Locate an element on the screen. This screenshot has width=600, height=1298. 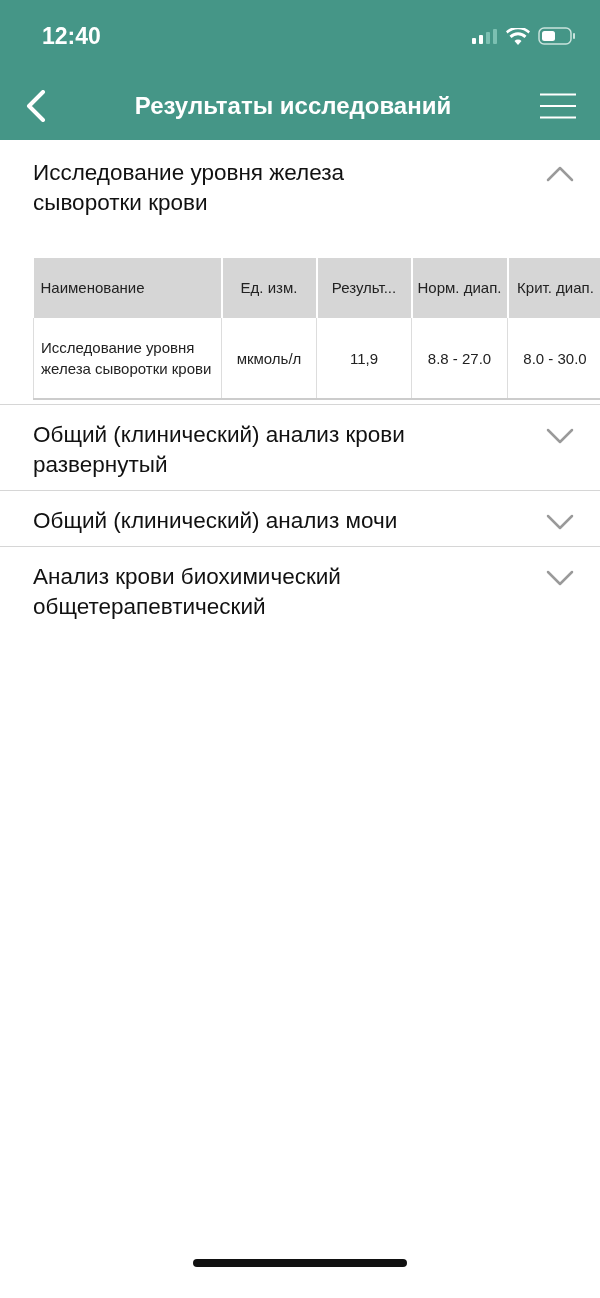
menu-icon is located at coordinates (558, 106).